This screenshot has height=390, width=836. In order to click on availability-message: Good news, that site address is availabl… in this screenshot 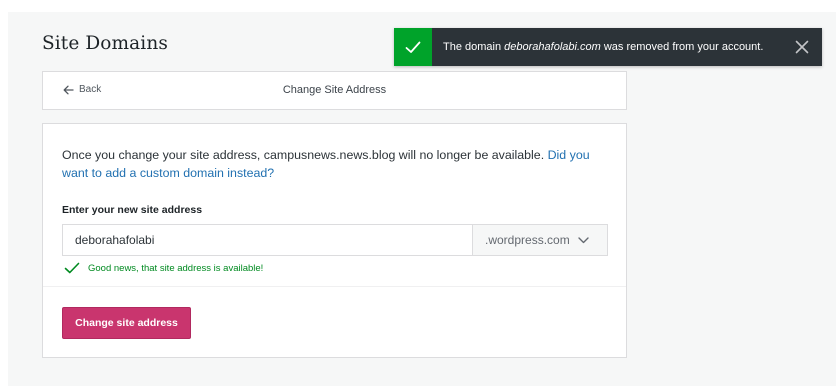, I will do `click(163, 268)`.